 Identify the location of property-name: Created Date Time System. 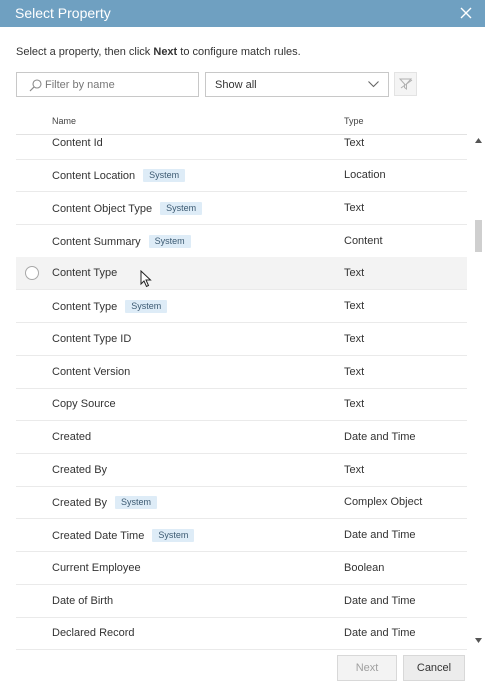
(123, 535).